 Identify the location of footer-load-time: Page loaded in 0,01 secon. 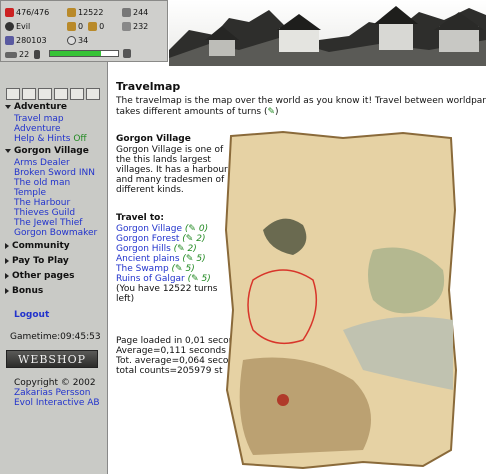
(175, 341).